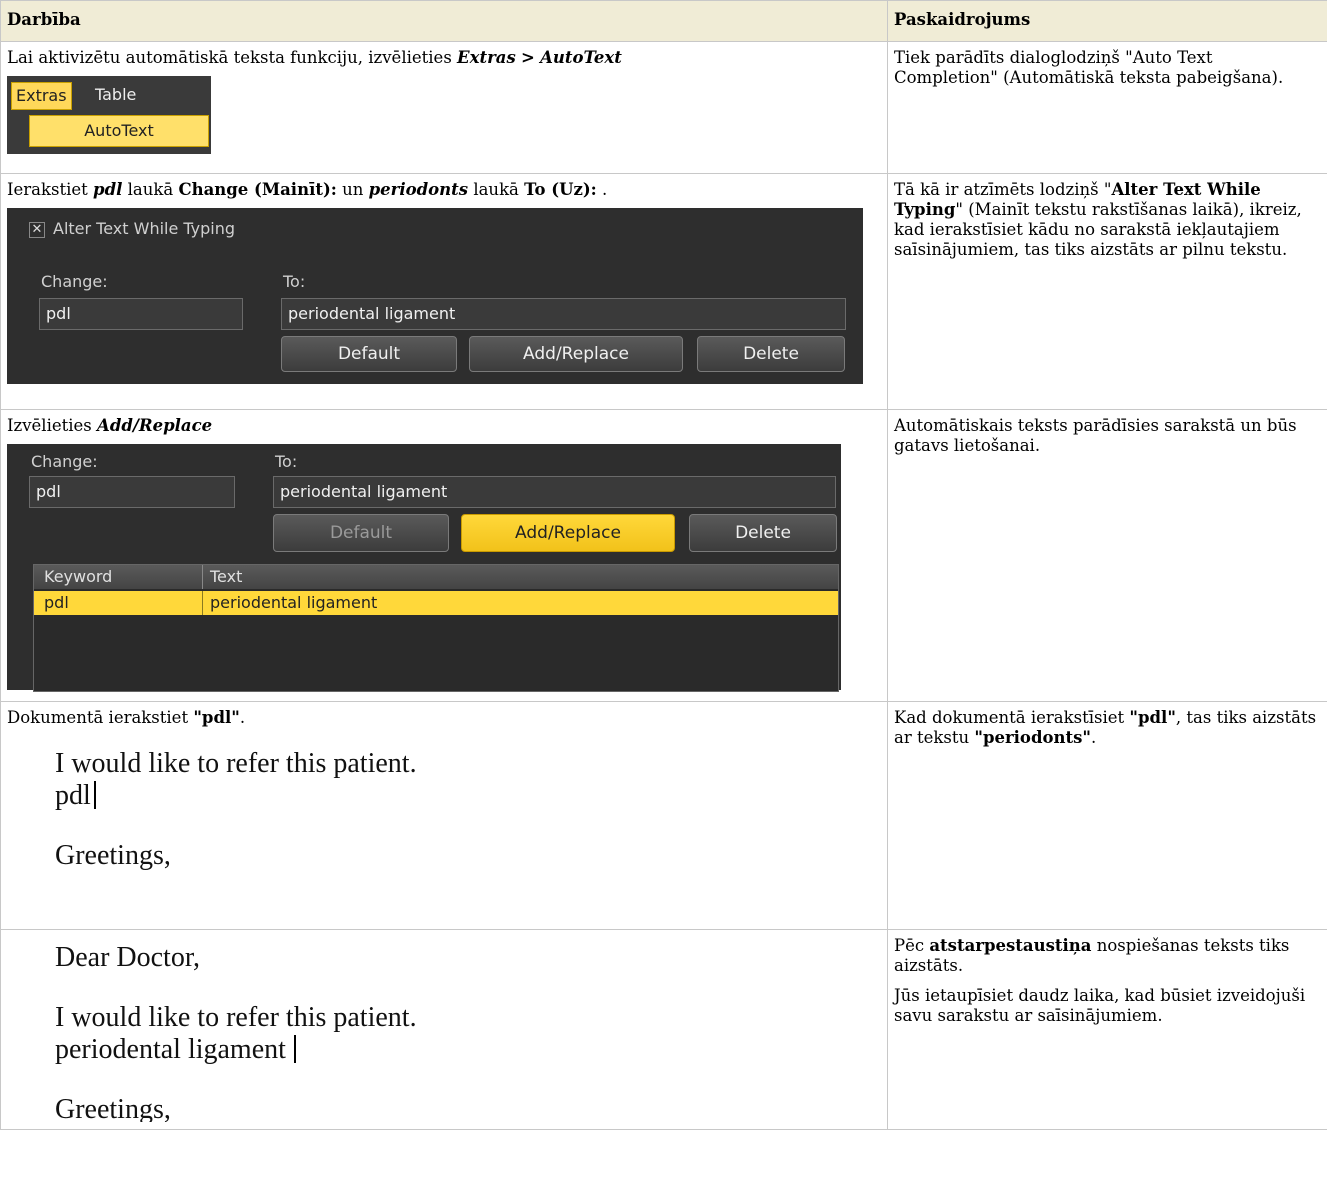  Describe the element at coordinates (226, 577) in the screenshot. I see `column-text: Text` at that location.